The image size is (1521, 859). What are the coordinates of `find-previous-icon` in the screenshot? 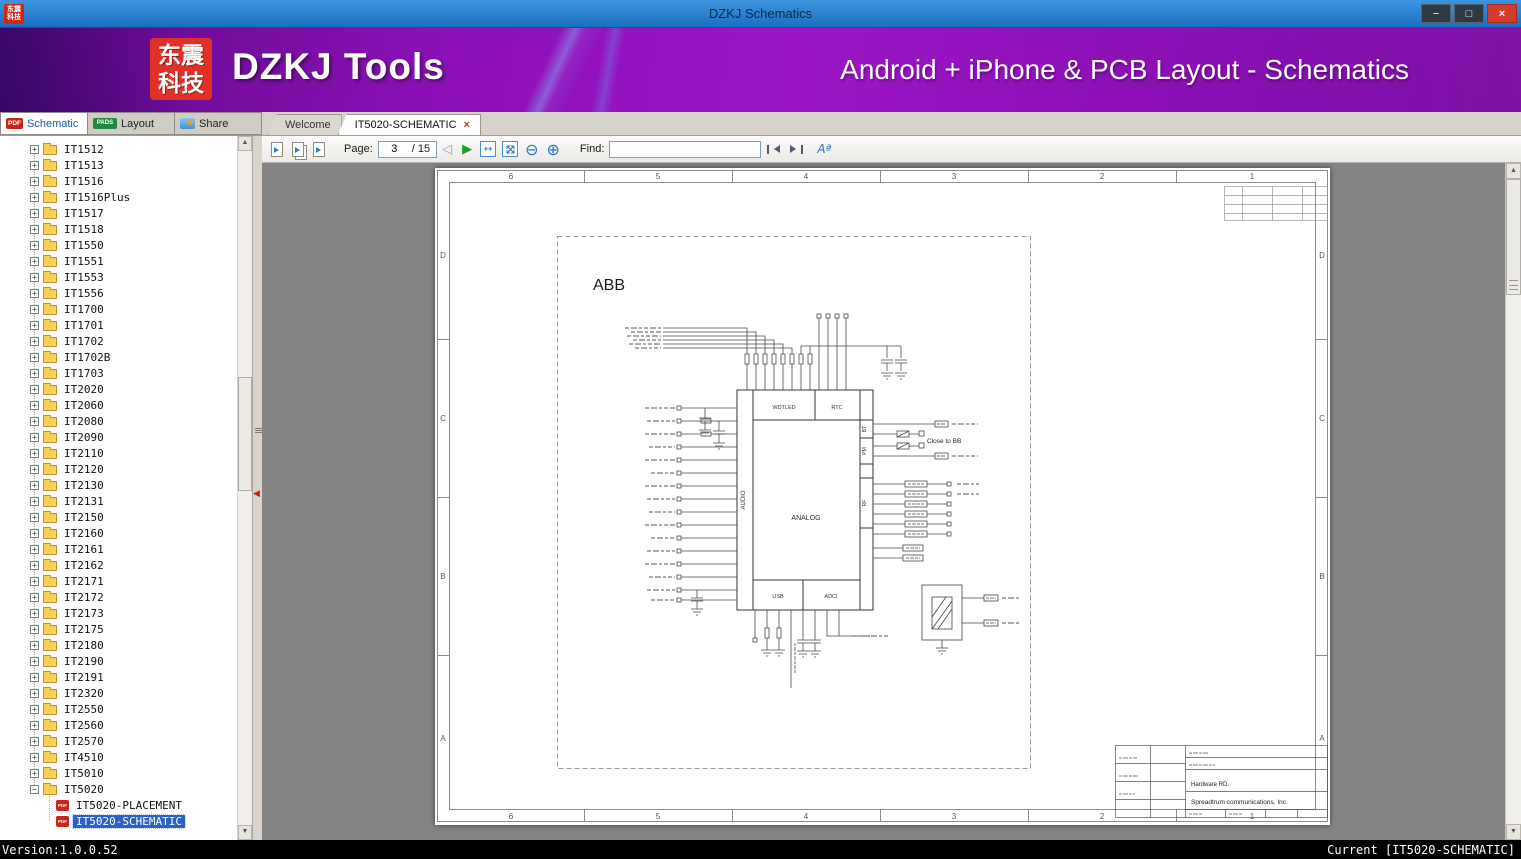 It's located at (773, 149).